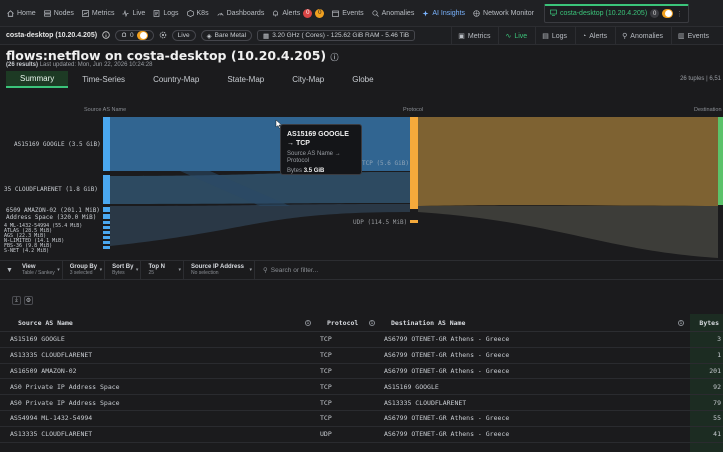  What do you see at coordinates (37, 79) in the screenshot?
I see `tab-summary: Summary` at bounding box center [37, 79].